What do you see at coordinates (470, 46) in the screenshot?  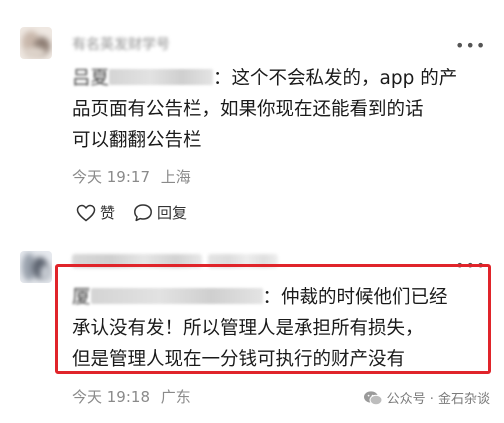 I see `more-dots-icon: •••` at bounding box center [470, 46].